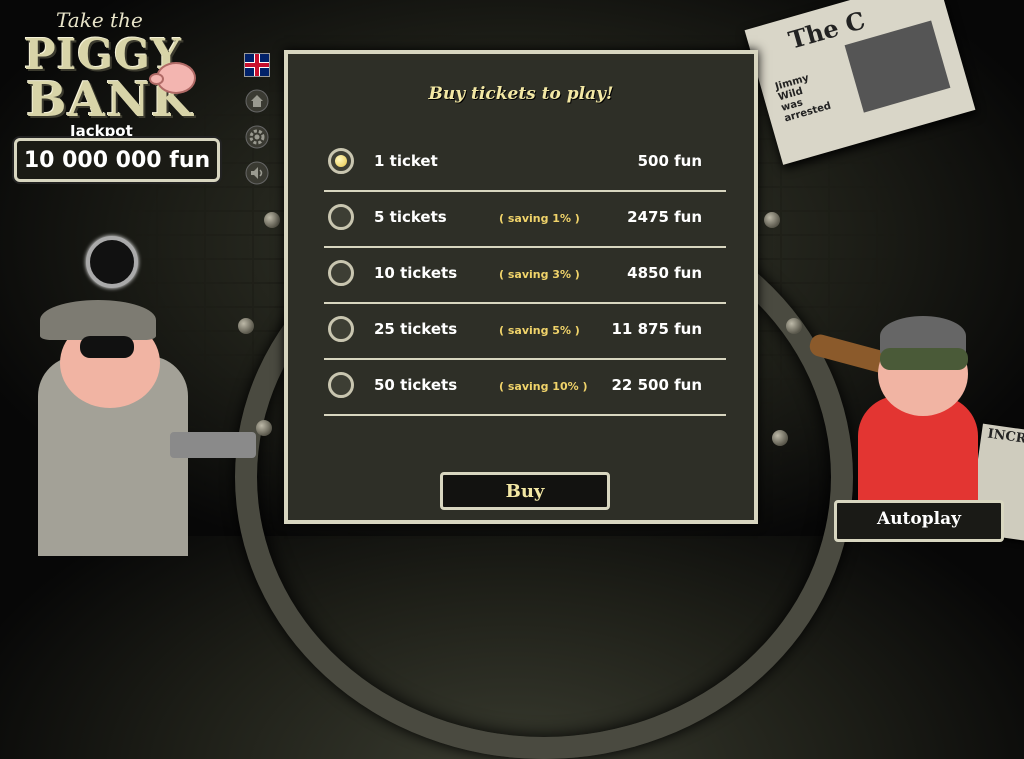 This screenshot has width=1024, height=759. I want to click on ticket-option-25: 25 tickets ( saving 5% ) 11 875 fun, so click(525, 332).